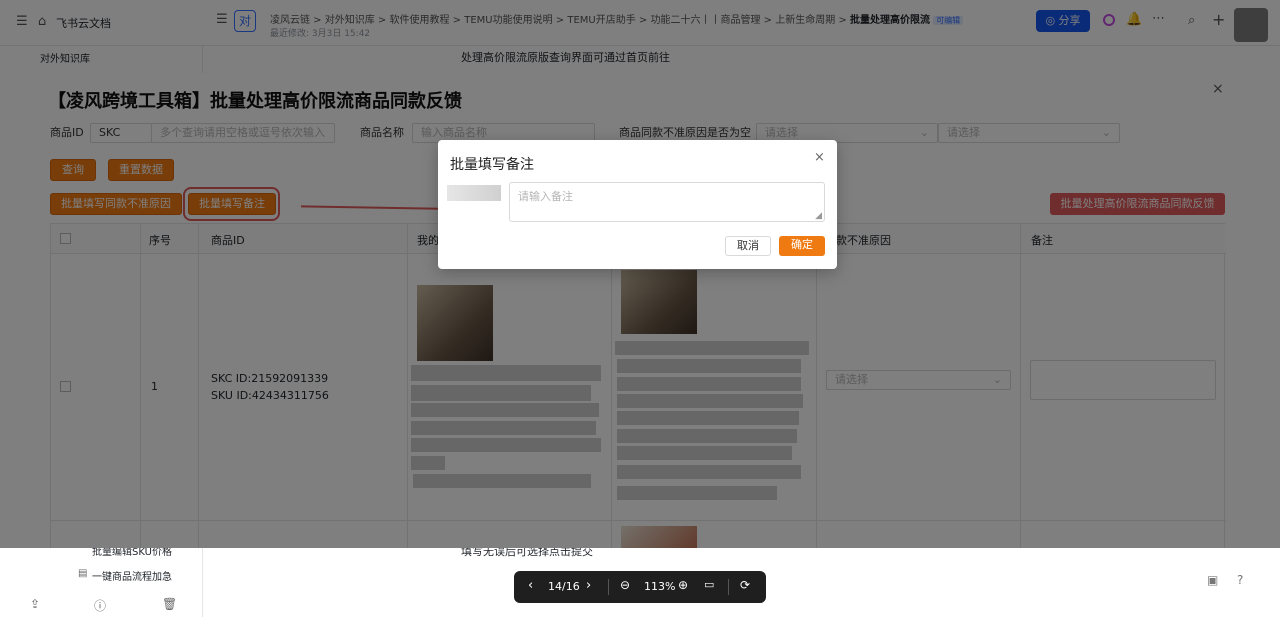 Image resolution: width=1280 pixels, height=617 pixels. I want to click on modal-title: 批量填写备注, so click(492, 165).